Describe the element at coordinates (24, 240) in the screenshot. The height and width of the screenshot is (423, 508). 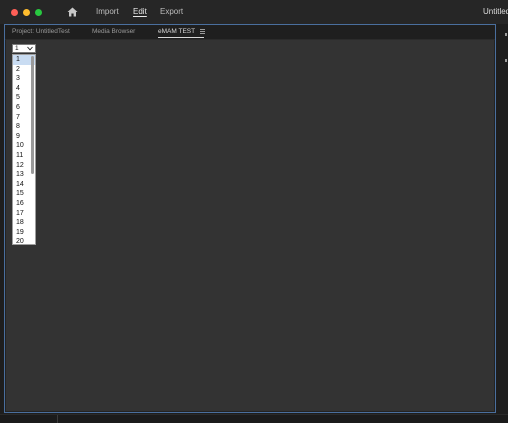
I see `dropdown-option: 20` at that location.